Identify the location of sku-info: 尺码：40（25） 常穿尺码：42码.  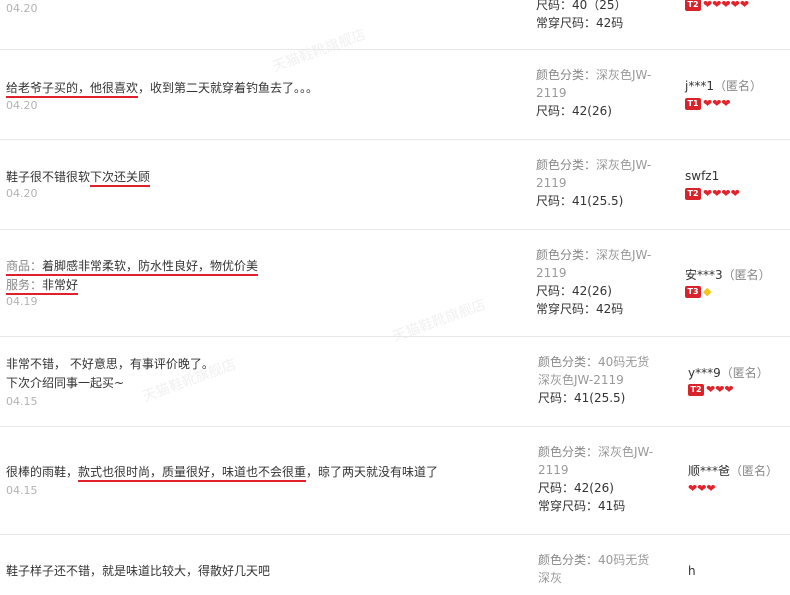
(596, 16).